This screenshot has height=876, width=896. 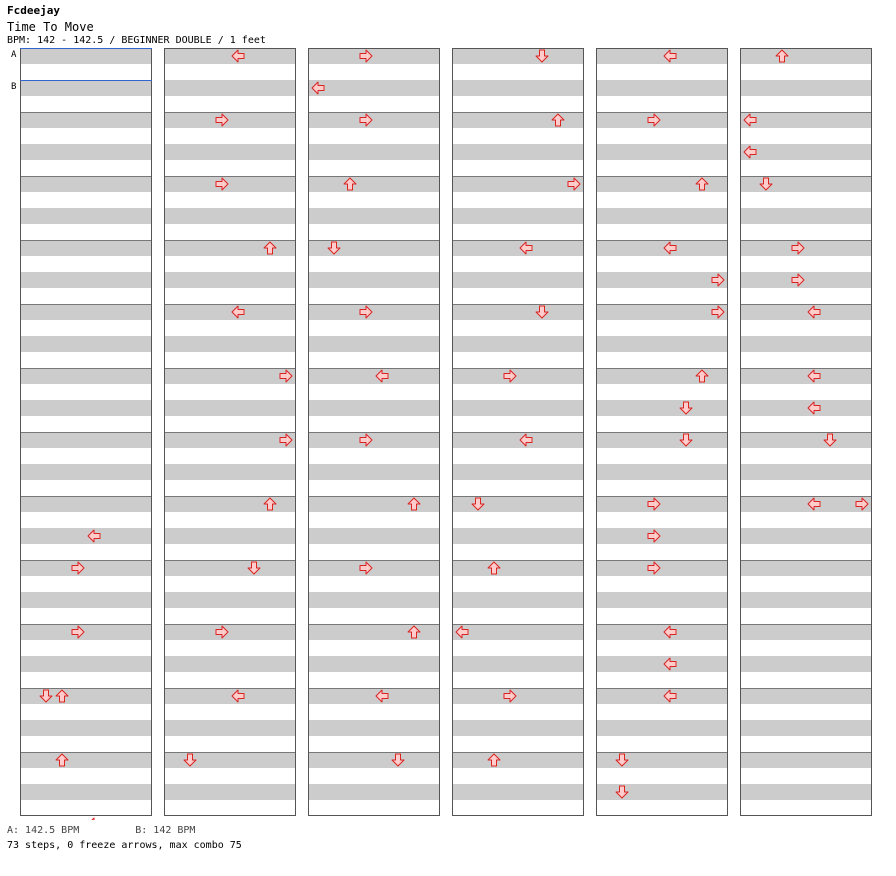 What do you see at coordinates (43, 830) in the screenshot?
I see `bpm-legend-a: A: 142.5 BPM` at bounding box center [43, 830].